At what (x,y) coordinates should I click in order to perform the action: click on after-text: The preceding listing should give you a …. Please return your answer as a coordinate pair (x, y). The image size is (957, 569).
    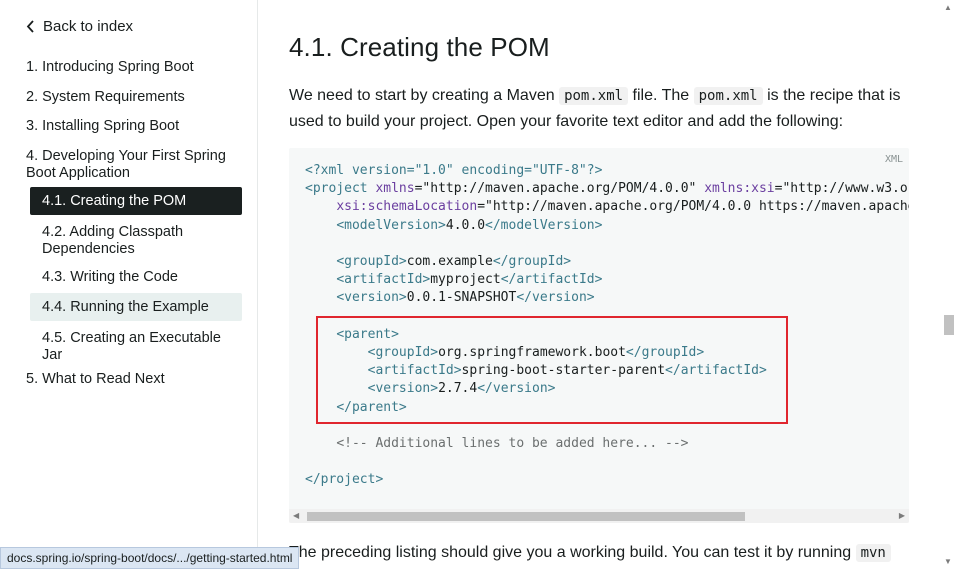
    Looking at the image, I should click on (572, 552).